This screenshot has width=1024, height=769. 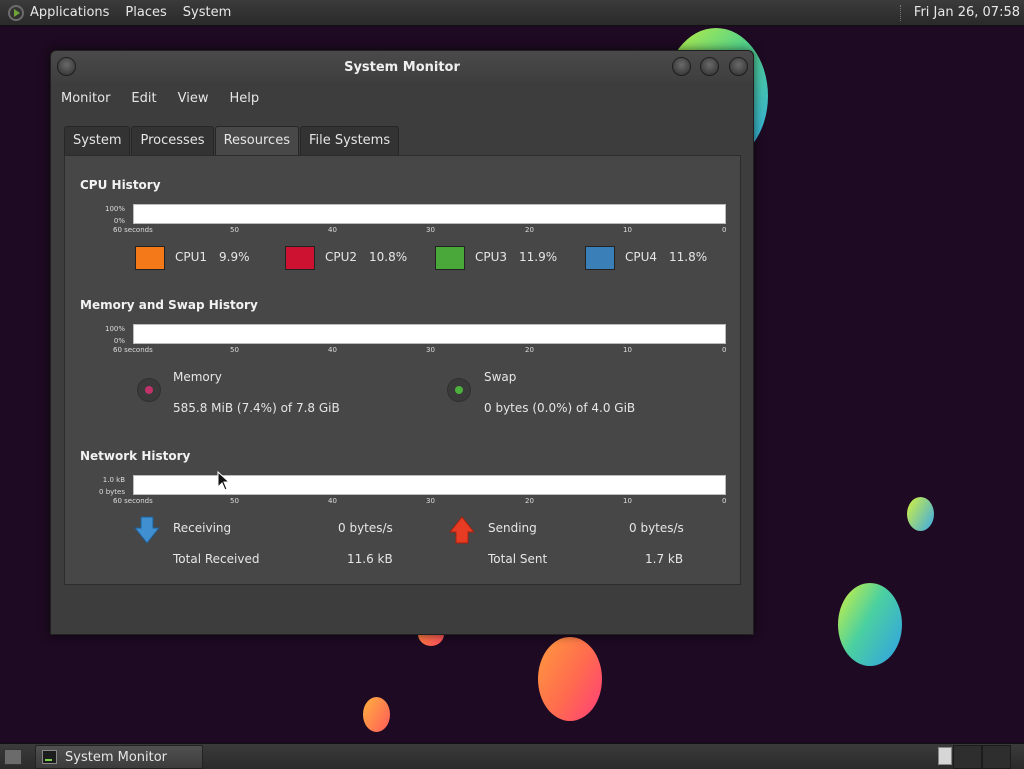 What do you see at coordinates (120, 185) in the screenshot?
I see `cpu-history-title: CPU History` at bounding box center [120, 185].